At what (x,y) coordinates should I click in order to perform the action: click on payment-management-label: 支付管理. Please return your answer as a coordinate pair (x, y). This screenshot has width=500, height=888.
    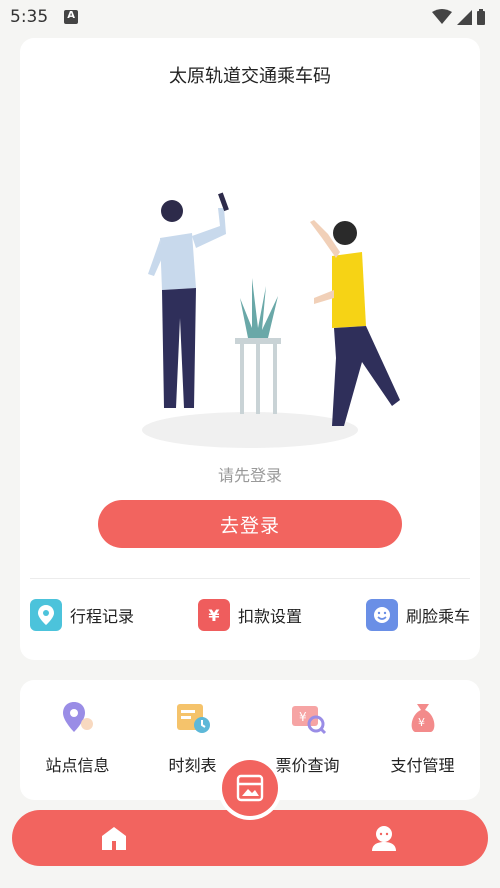
    Looking at the image, I should click on (422, 765).